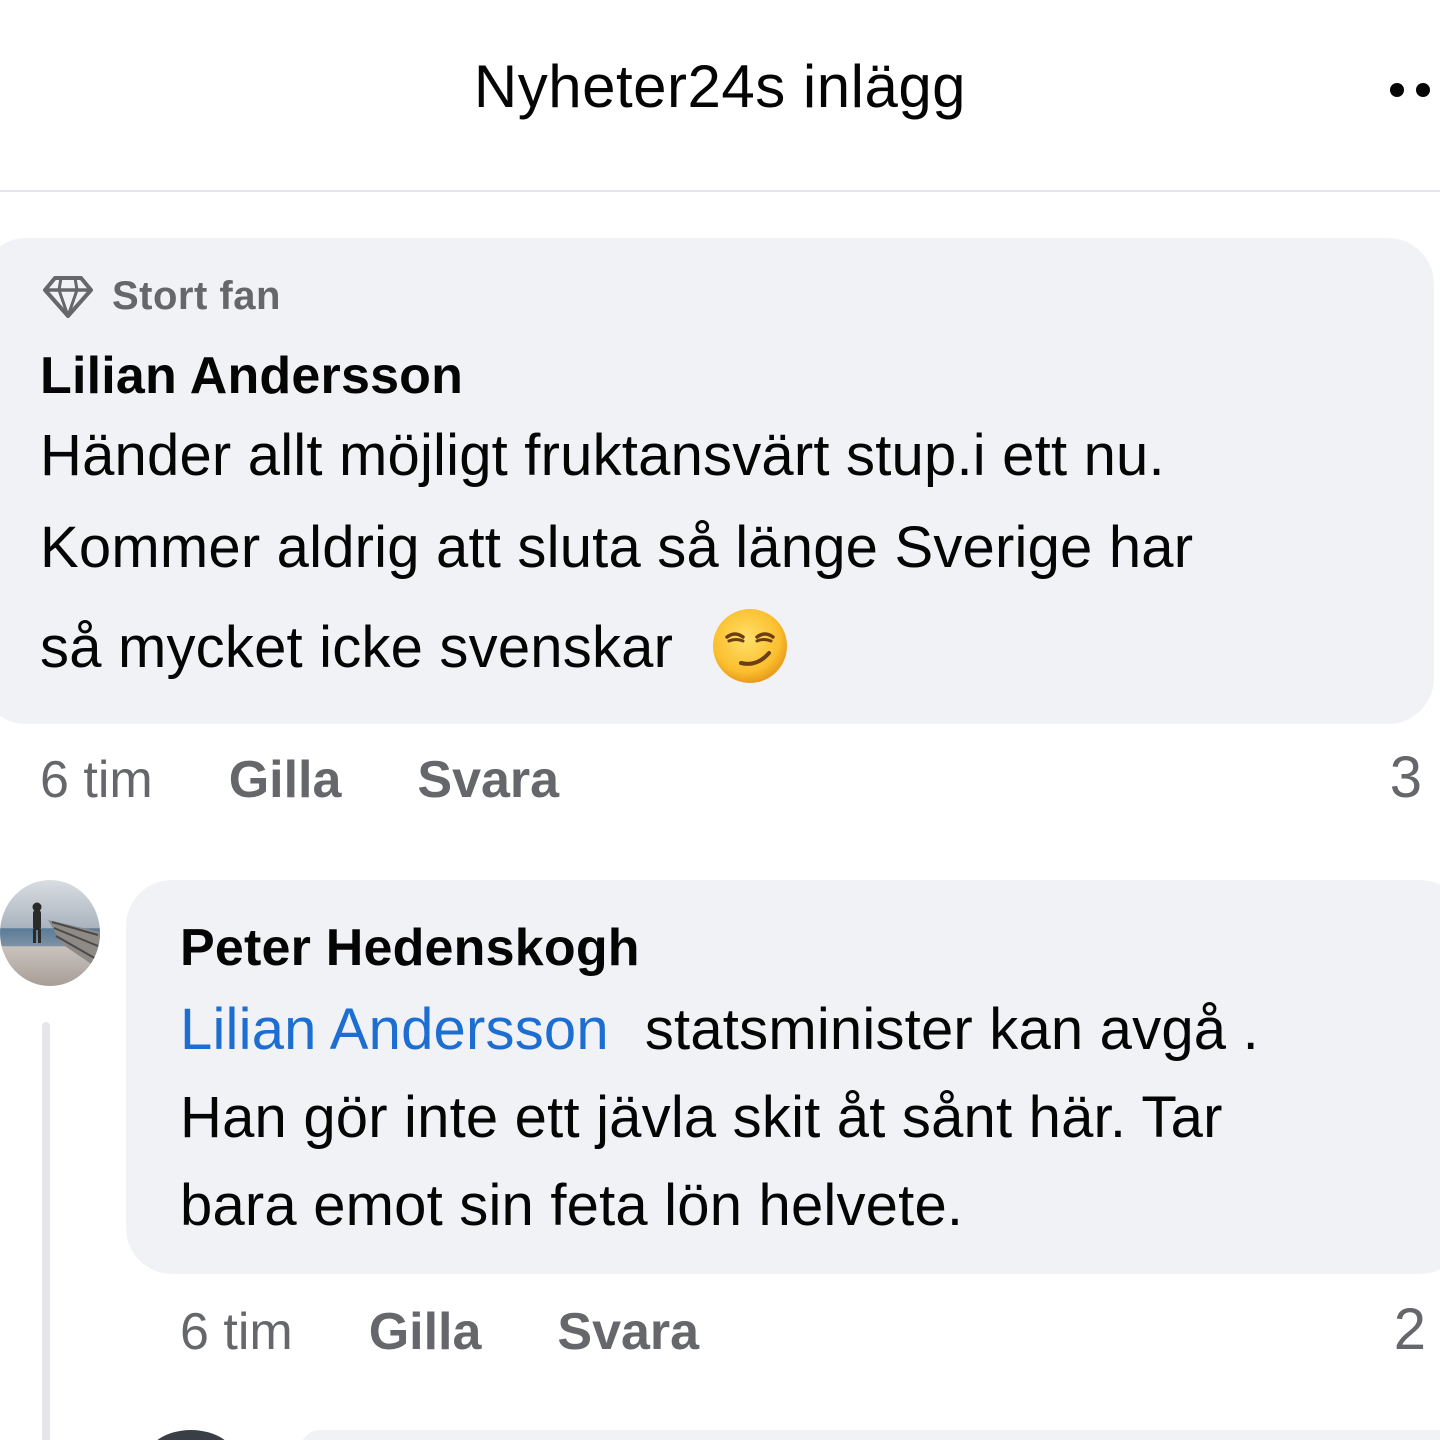 Image resolution: width=1440 pixels, height=1440 pixels. What do you see at coordinates (68, 297) in the screenshot?
I see `diamond-icon` at bounding box center [68, 297].